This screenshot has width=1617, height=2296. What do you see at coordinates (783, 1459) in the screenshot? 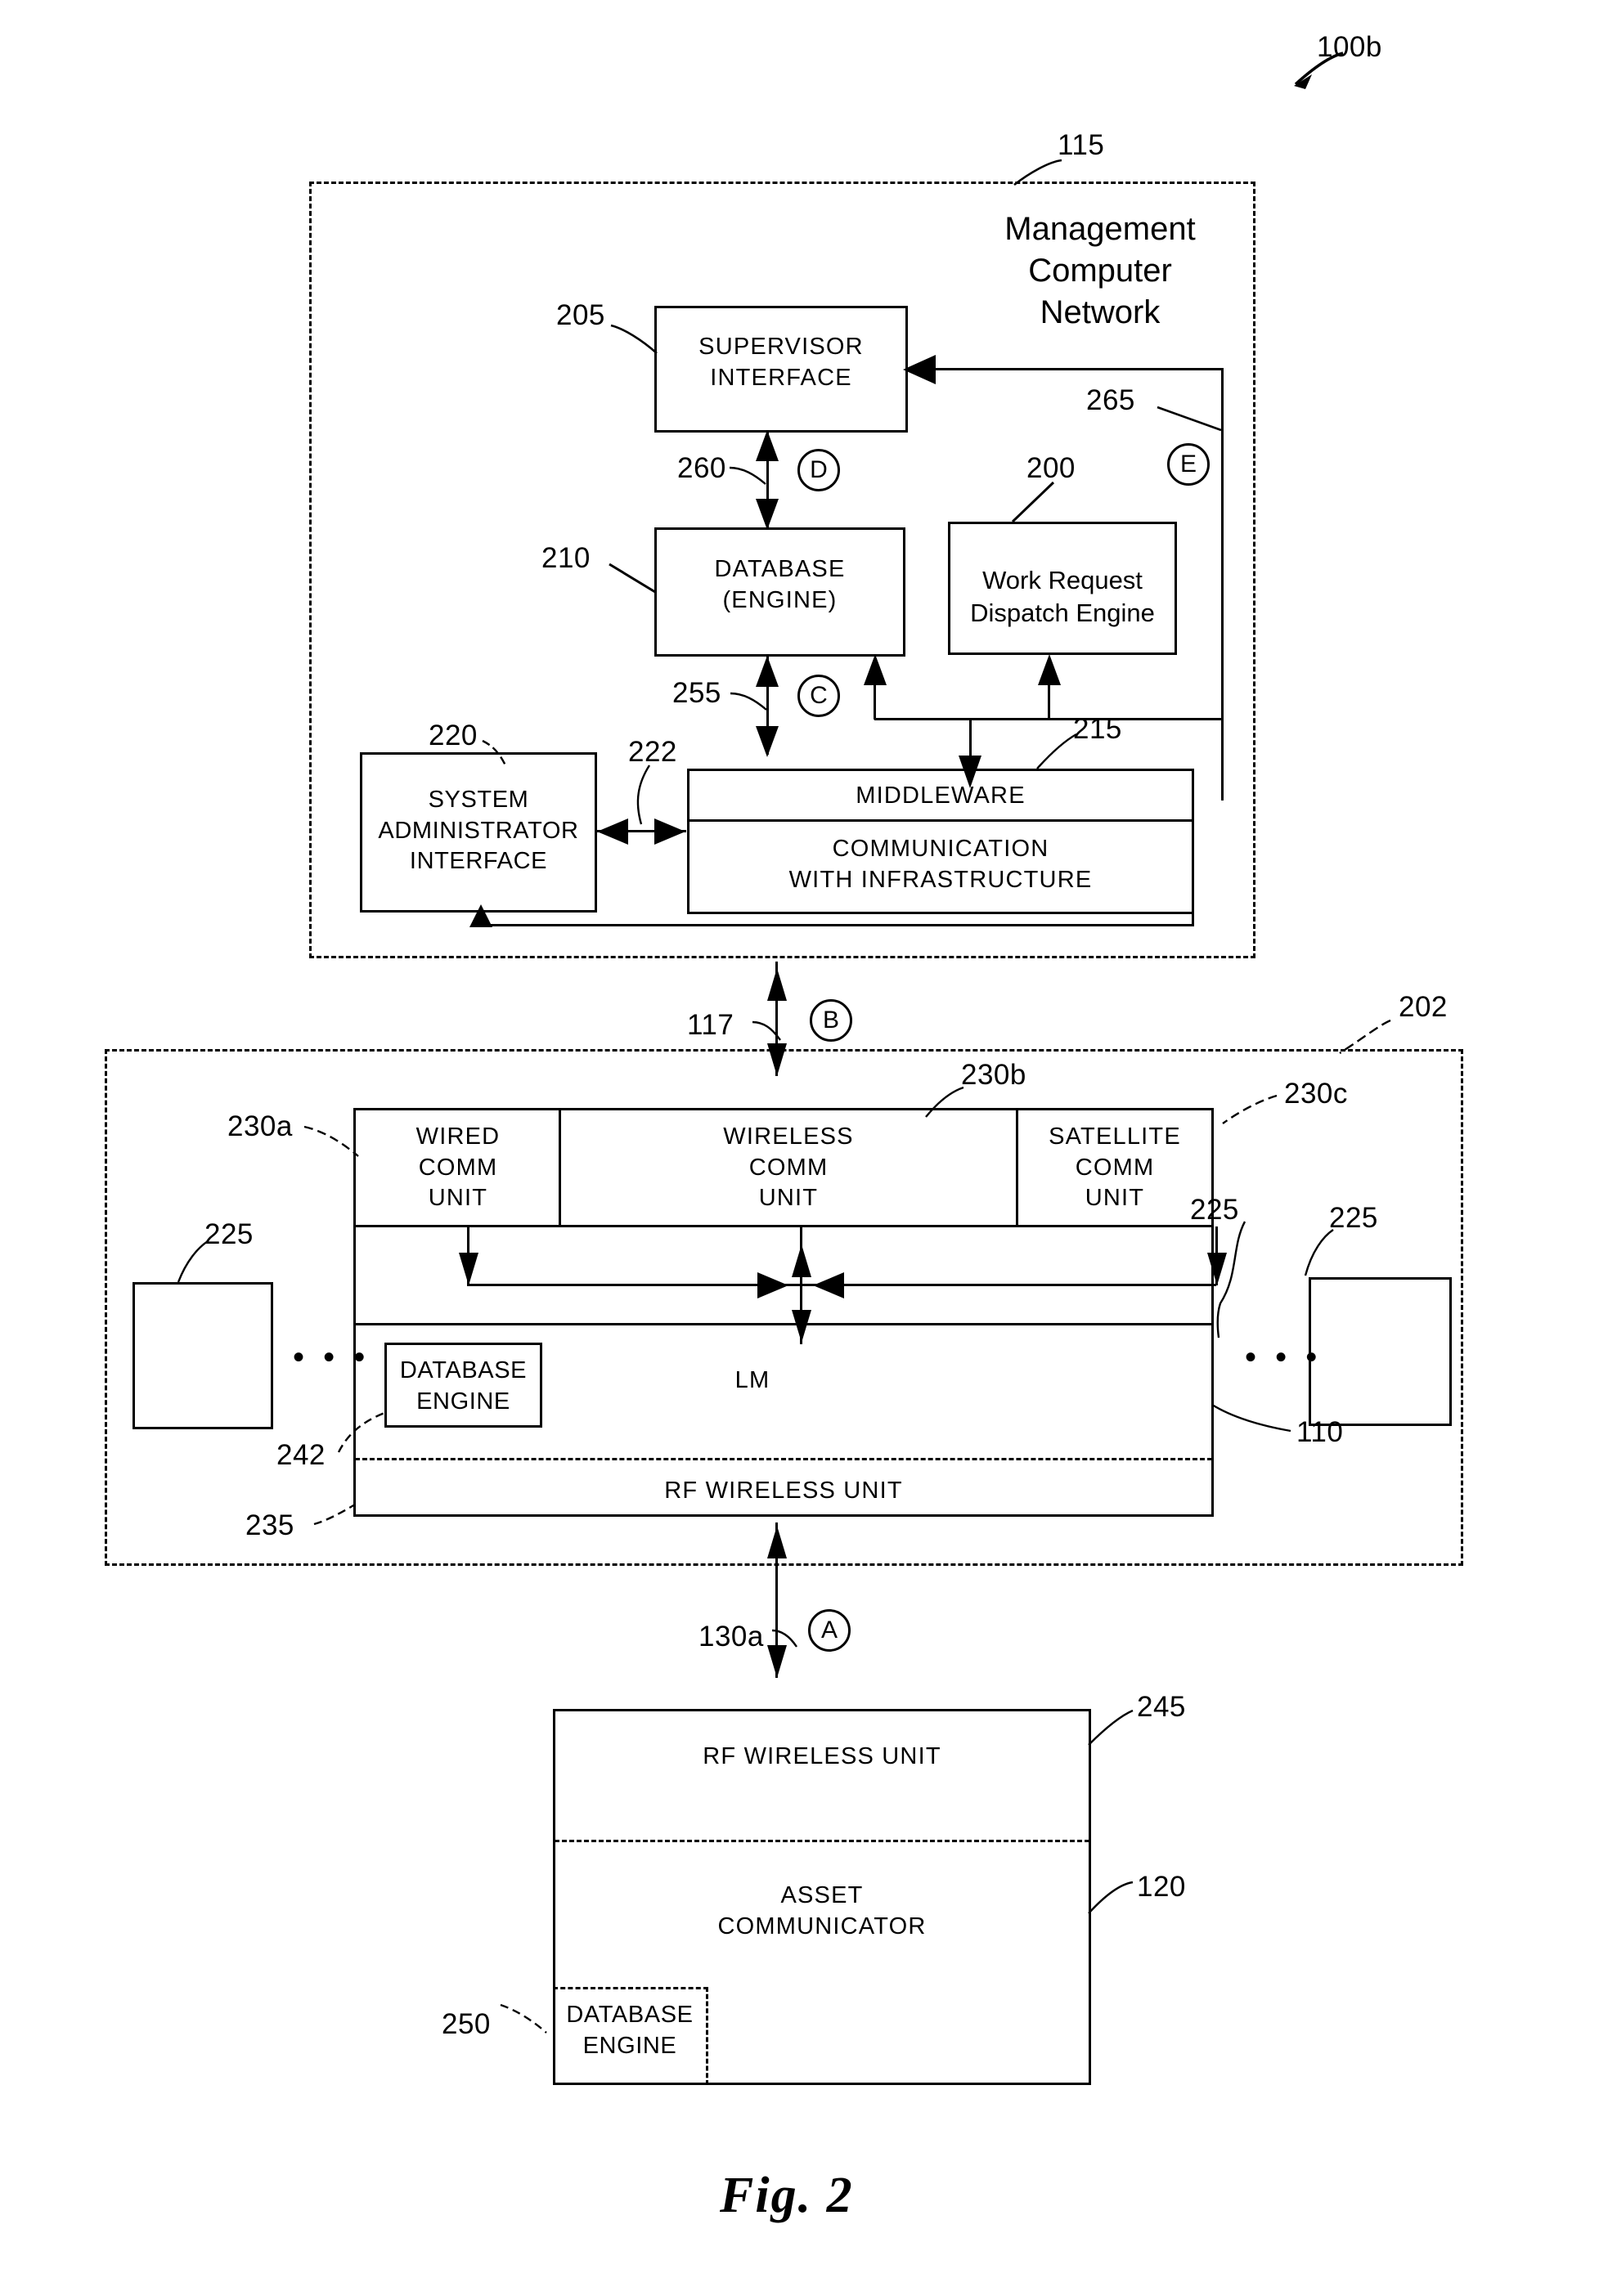
I see `lm-rf-divider` at bounding box center [783, 1459].